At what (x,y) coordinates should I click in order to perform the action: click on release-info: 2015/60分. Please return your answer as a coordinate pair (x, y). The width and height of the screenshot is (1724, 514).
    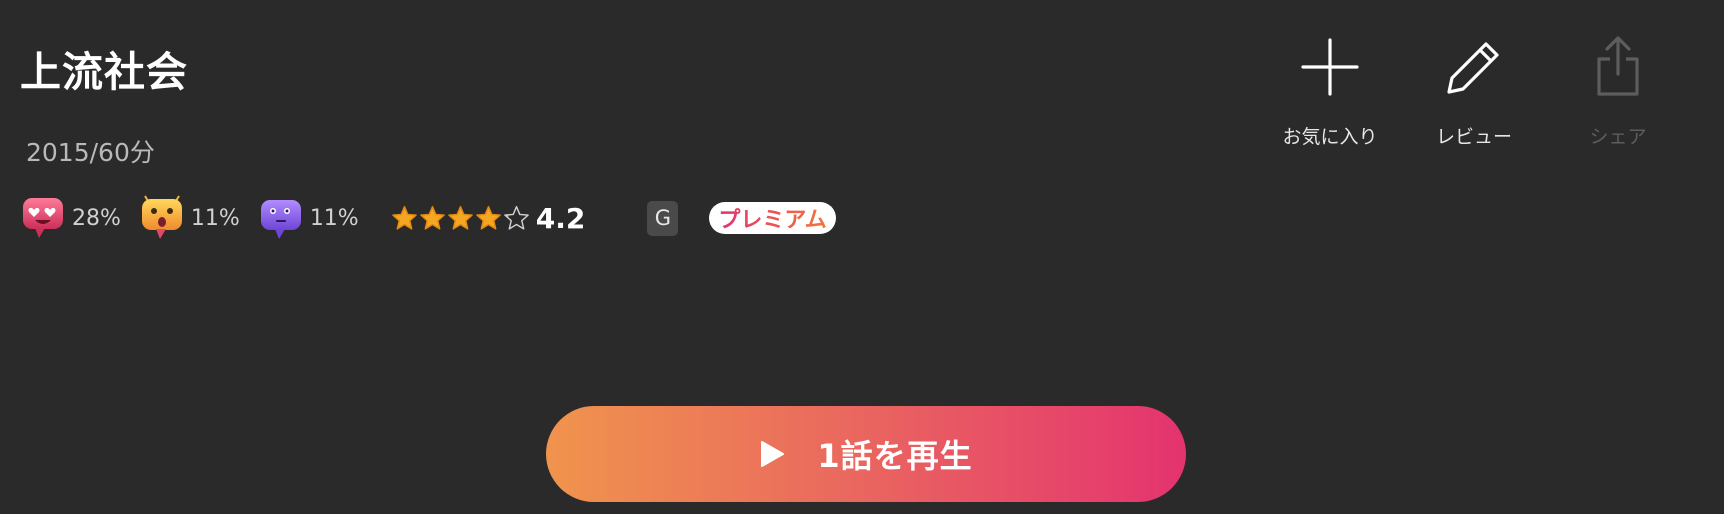
    Looking at the image, I should click on (90, 152).